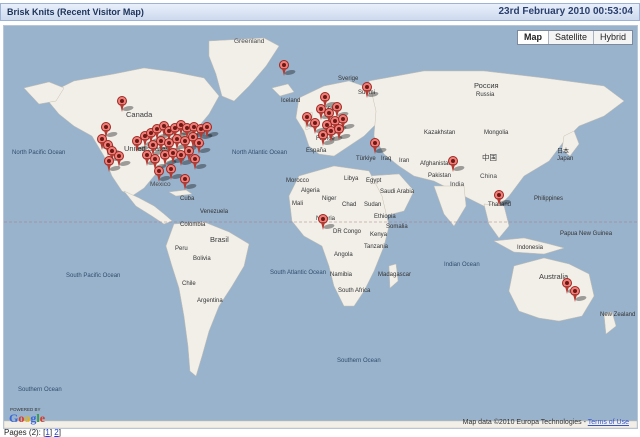  I want to click on terms-of-use-link: Terms of Use, so click(608, 422).